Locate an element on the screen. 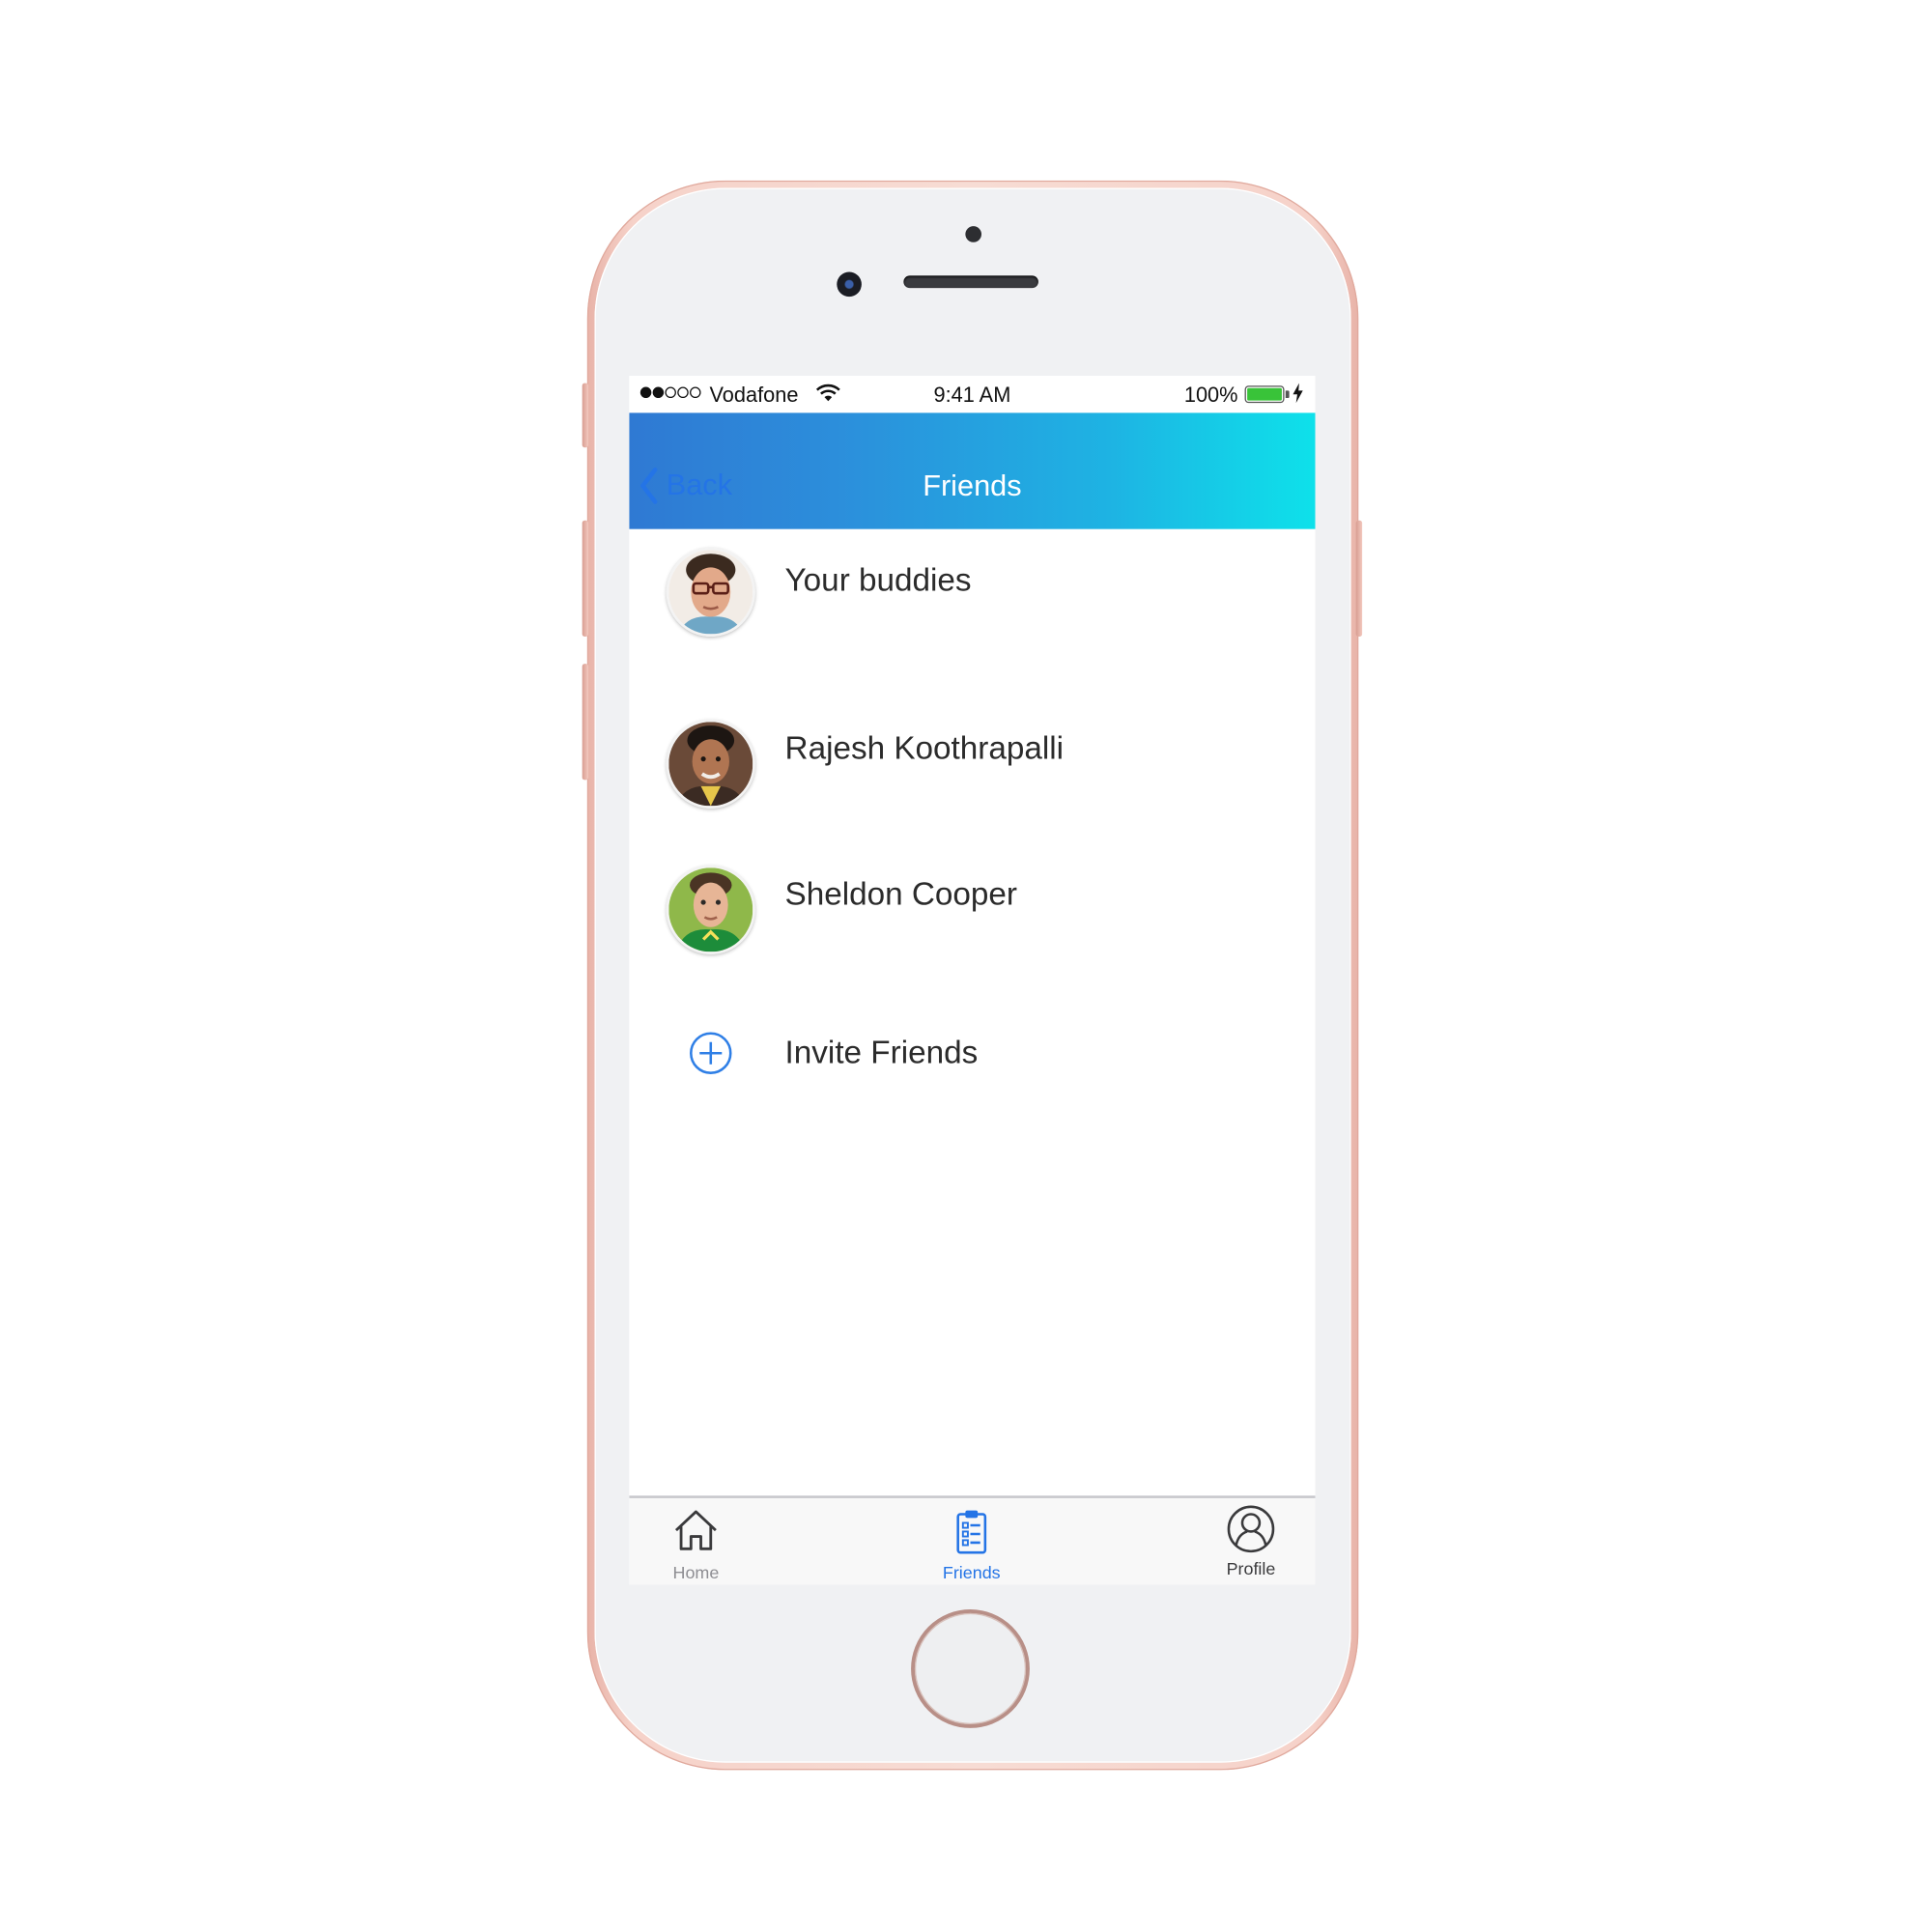 The height and width of the screenshot is (1932, 1932). list-item-your-buddies: Your buddies is located at coordinates (972, 597).